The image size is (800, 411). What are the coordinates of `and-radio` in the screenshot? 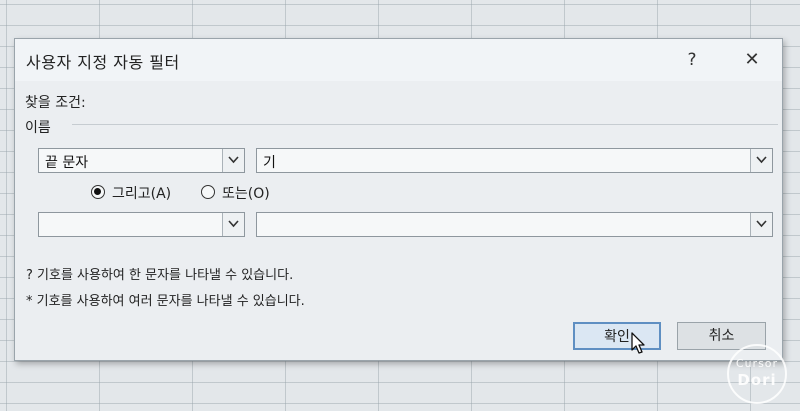 It's located at (98, 192).